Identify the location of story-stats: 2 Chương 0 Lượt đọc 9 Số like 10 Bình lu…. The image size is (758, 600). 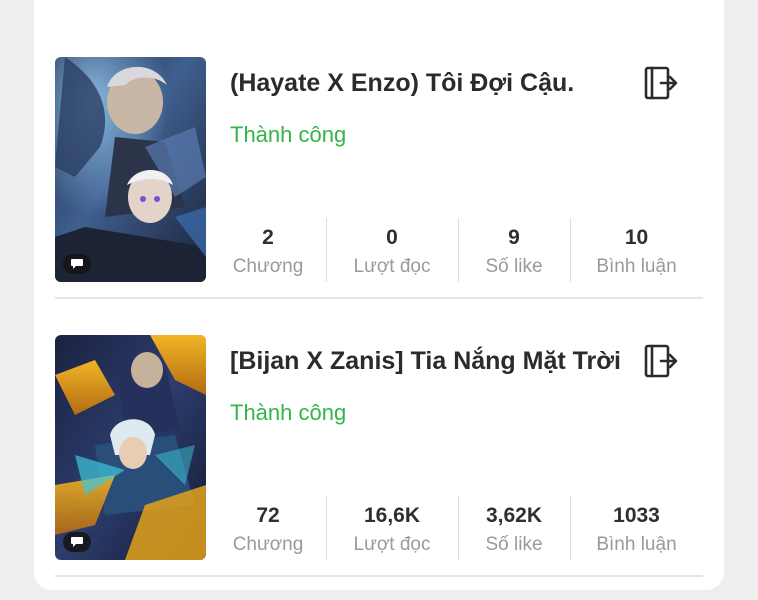
(456, 250).